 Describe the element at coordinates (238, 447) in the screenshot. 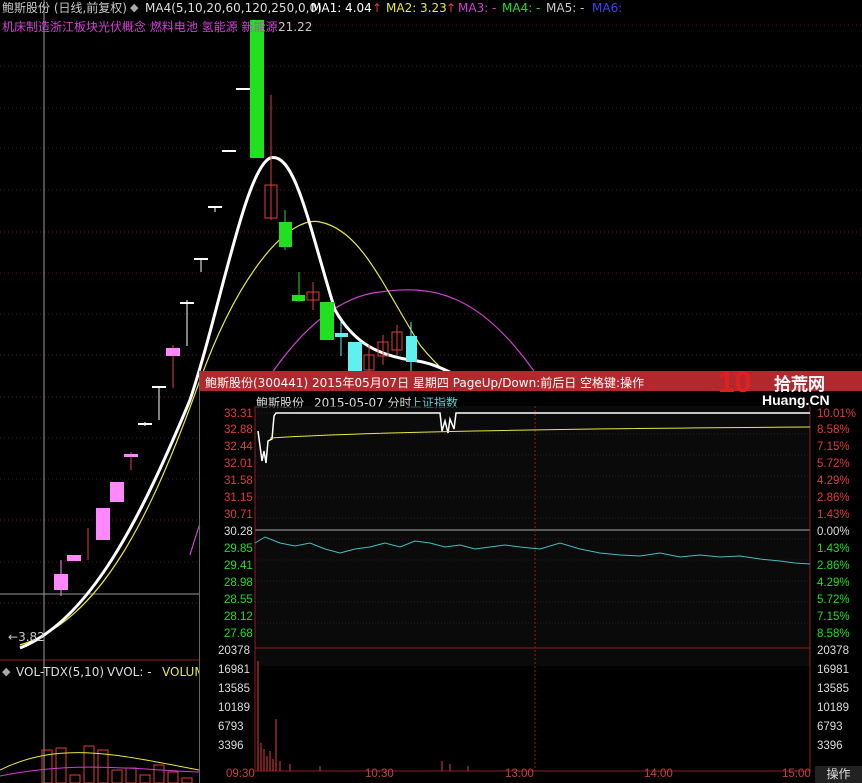

I see `price-label: 32.44` at that location.